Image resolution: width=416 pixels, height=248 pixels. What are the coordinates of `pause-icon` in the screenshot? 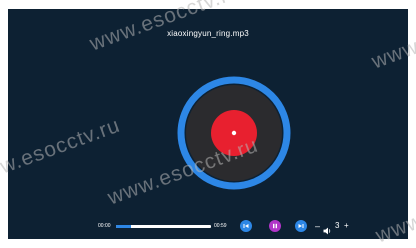 It's located at (275, 226).